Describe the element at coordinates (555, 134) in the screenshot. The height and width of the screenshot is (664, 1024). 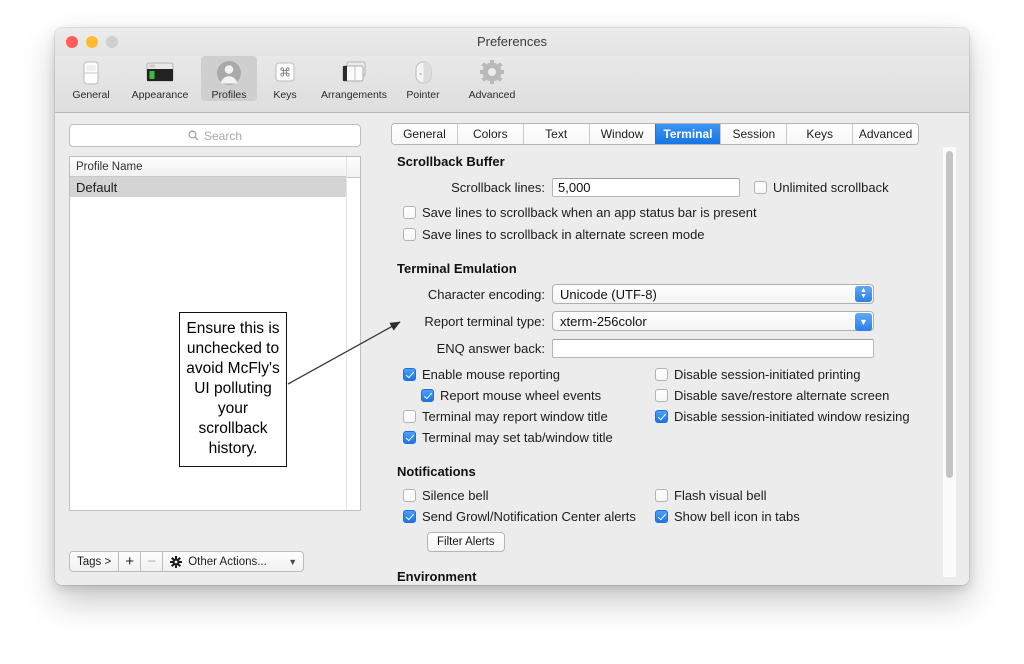
I see `tab-text: Text` at that location.